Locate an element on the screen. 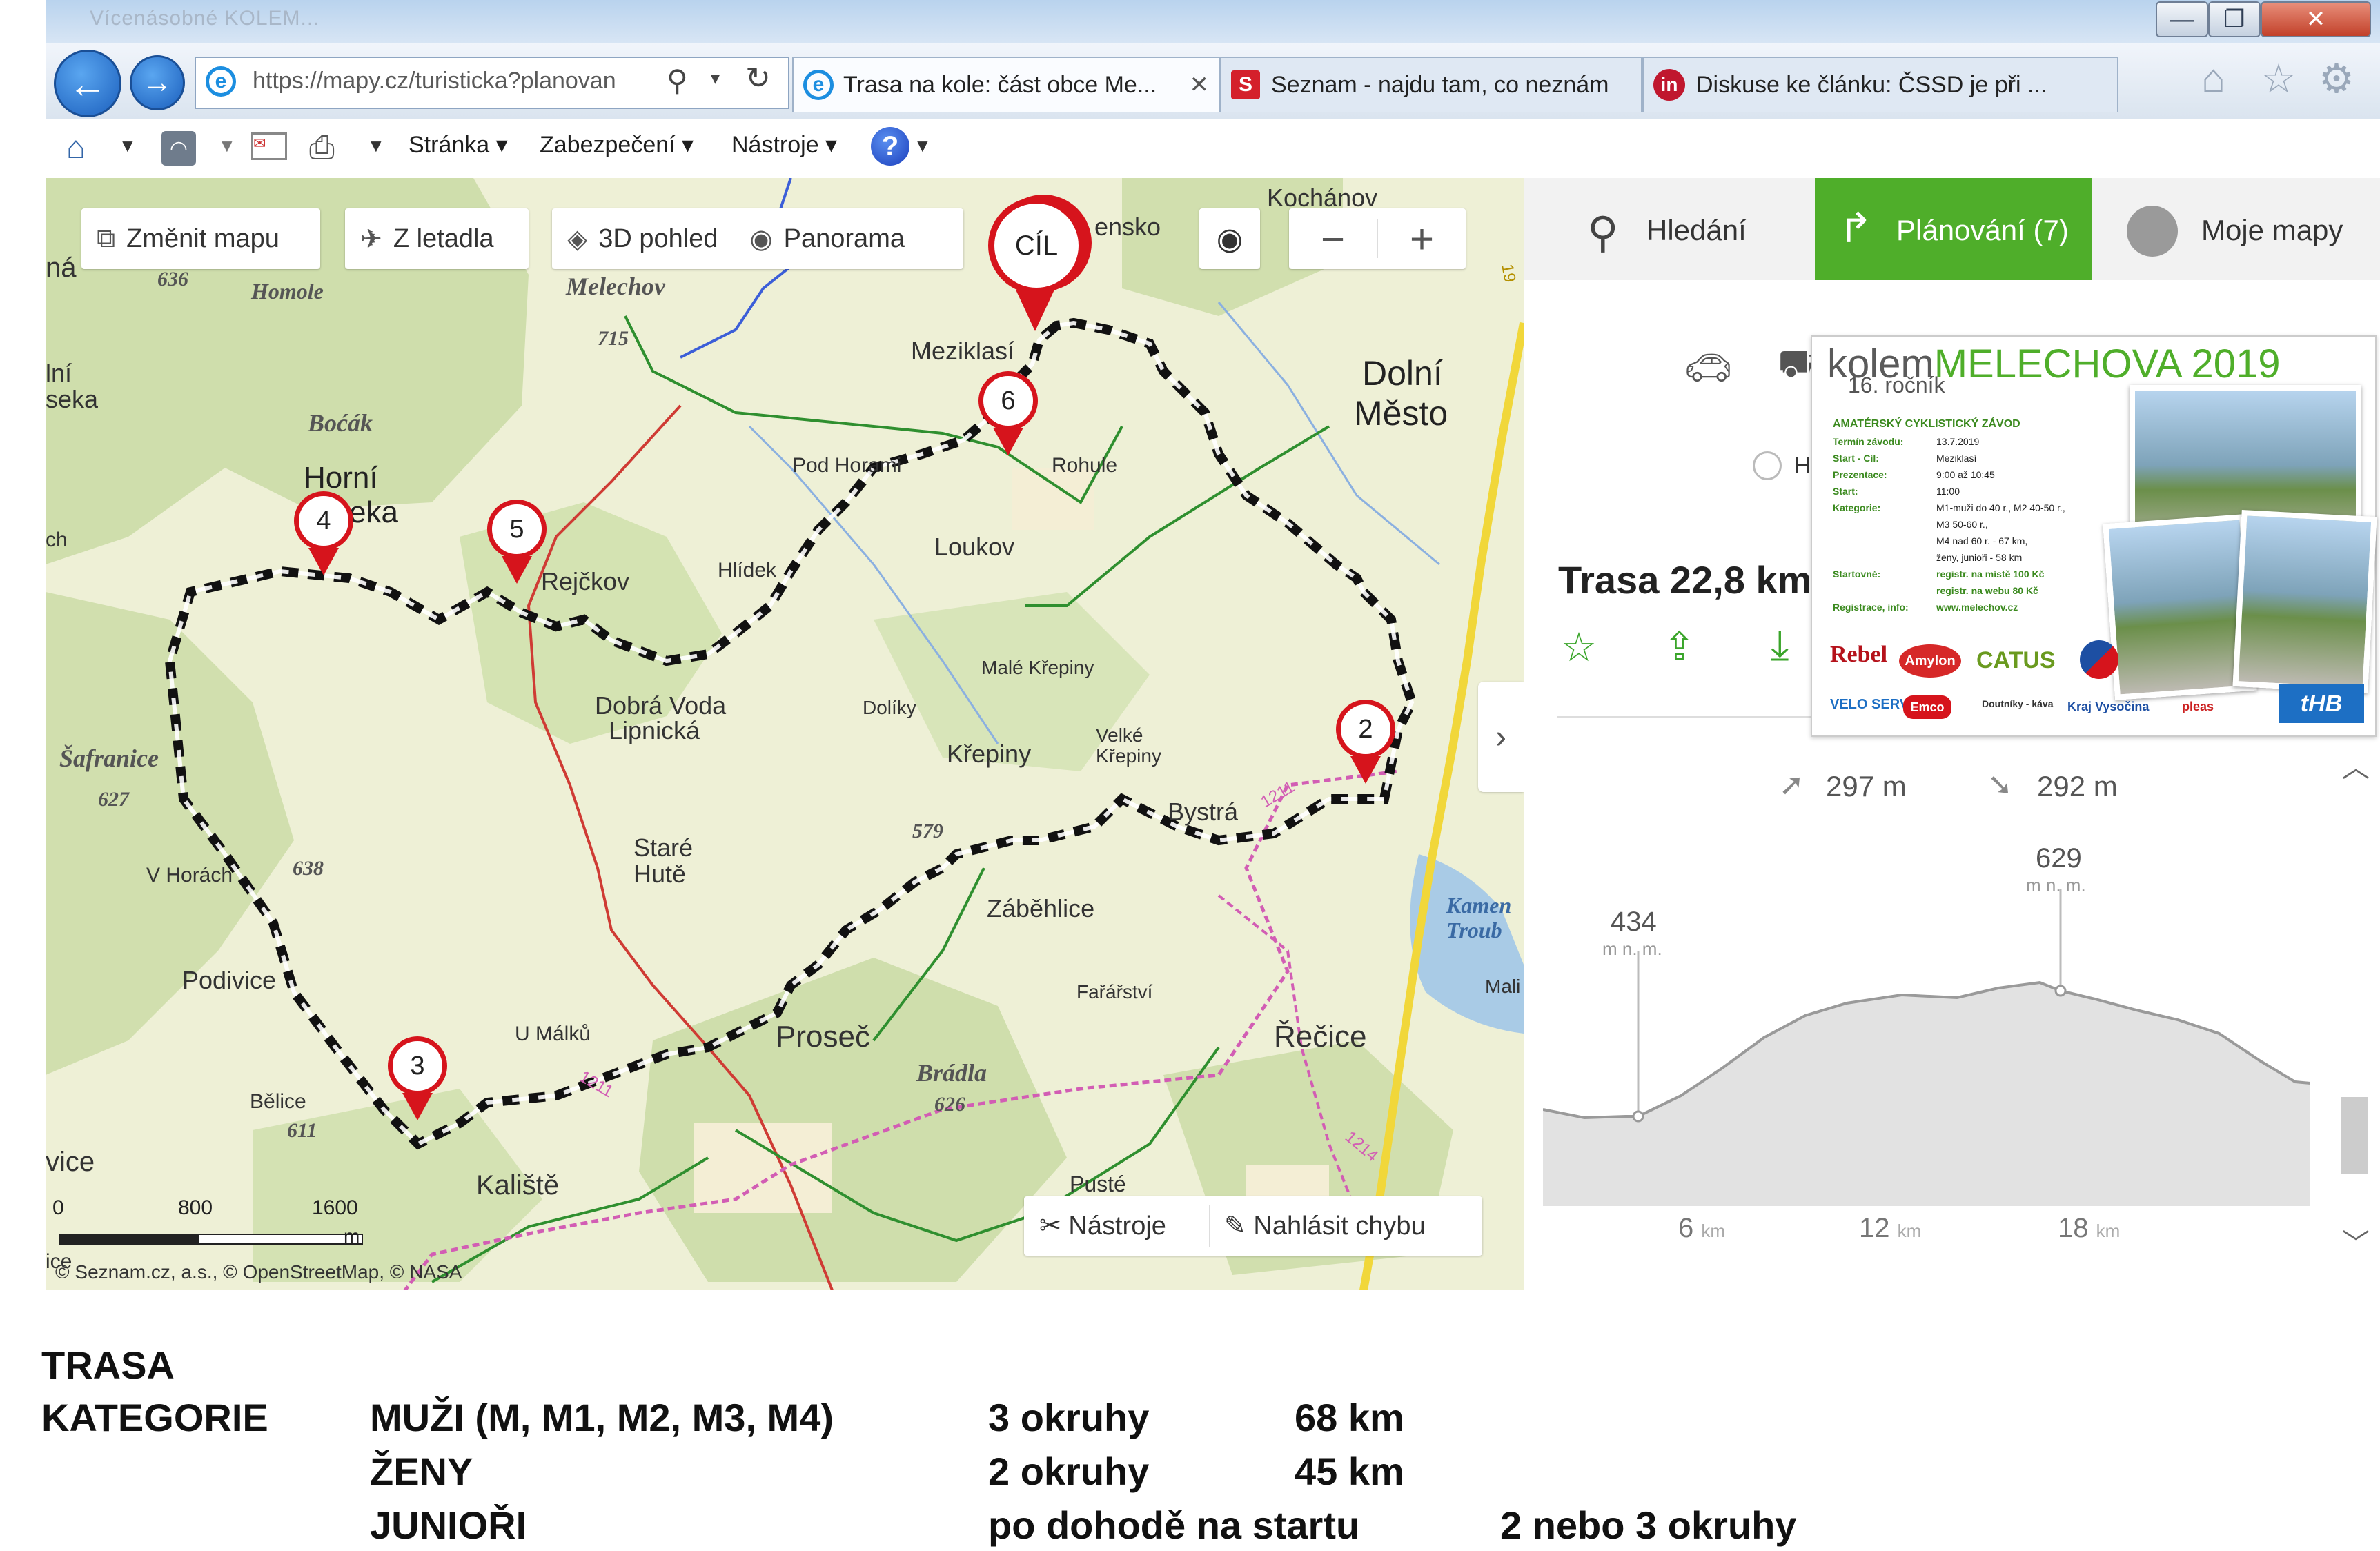 Image resolution: width=2380 pixels, height=1551 pixels. poster-row-key: Kategorie: is located at coordinates (1857, 507).